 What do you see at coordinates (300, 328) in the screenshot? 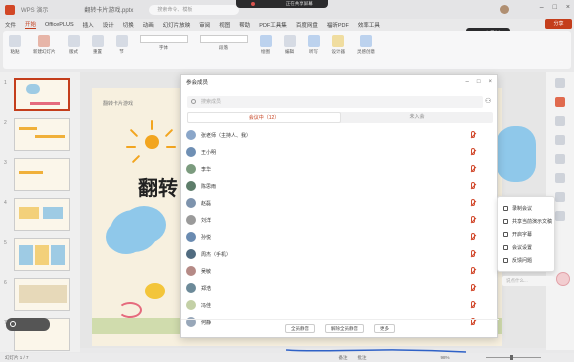
I see `mute-all-button: 全员静音` at bounding box center [300, 328].